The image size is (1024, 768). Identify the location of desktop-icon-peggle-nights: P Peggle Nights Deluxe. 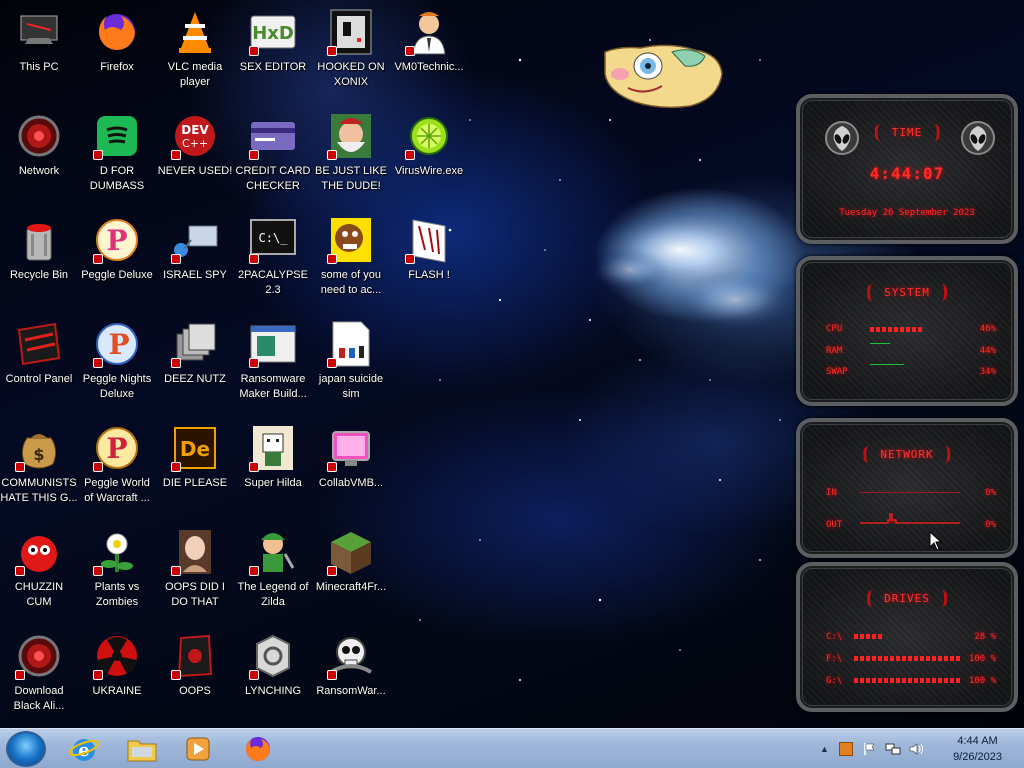
(117, 366).